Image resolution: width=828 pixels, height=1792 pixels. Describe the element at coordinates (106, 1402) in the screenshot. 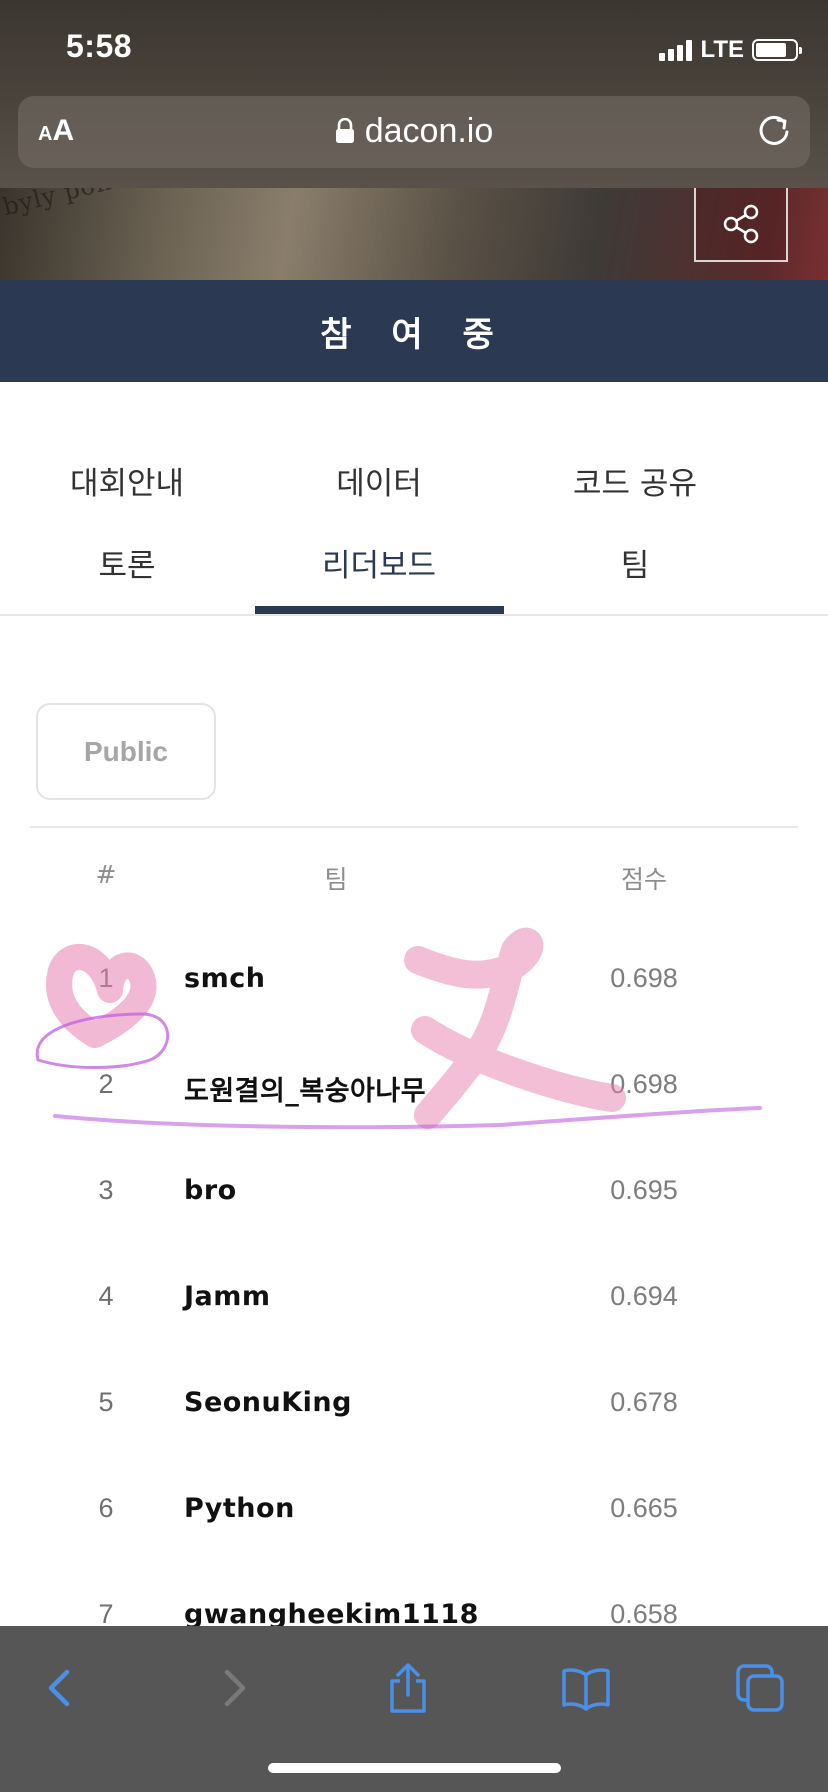

I see `row-rank: 5` at that location.